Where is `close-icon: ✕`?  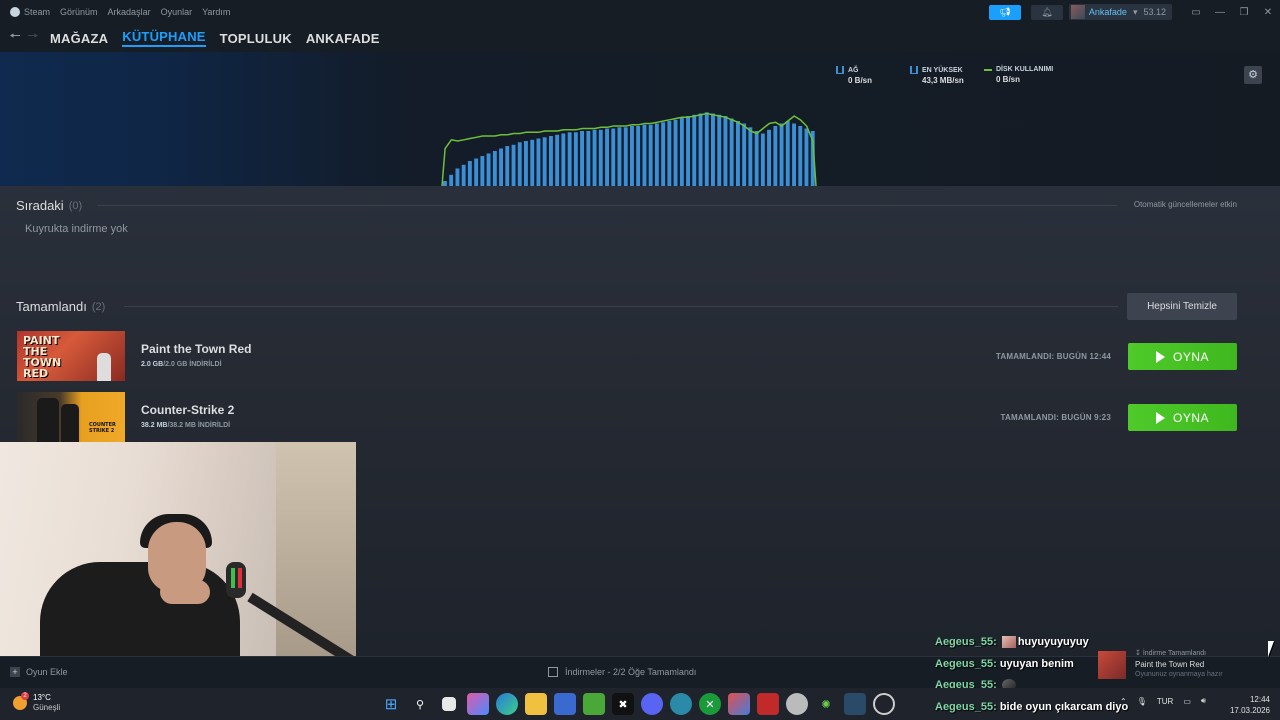
close-icon: ✕ is located at coordinates (1268, 12).